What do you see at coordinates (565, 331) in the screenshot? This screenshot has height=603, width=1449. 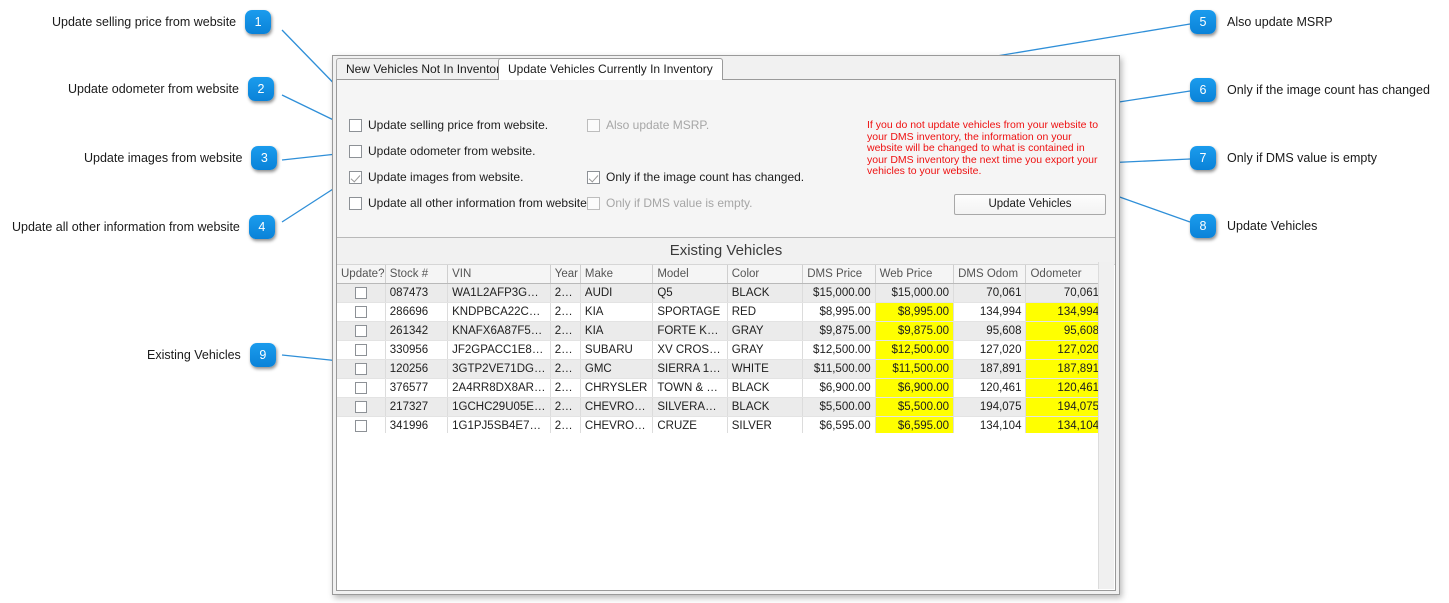 I see `cell-year: 2015` at bounding box center [565, 331].